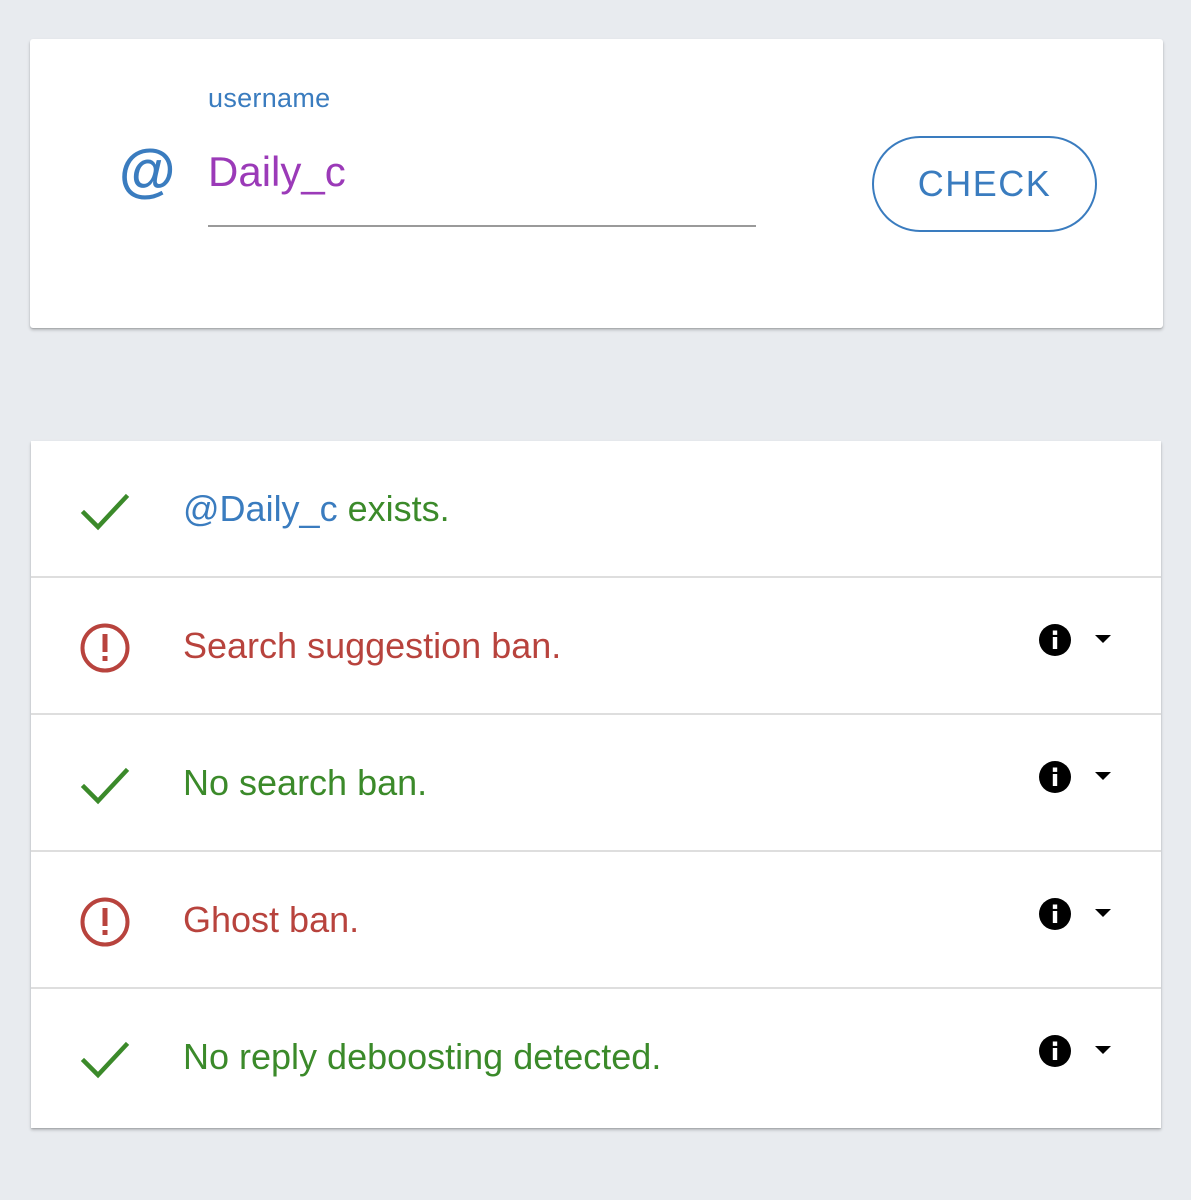 This screenshot has width=1191, height=1200. Describe the element at coordinates (271, 919) in the screenshot. I see `result-text-ghost-ban: Ghost ban.` at that location.